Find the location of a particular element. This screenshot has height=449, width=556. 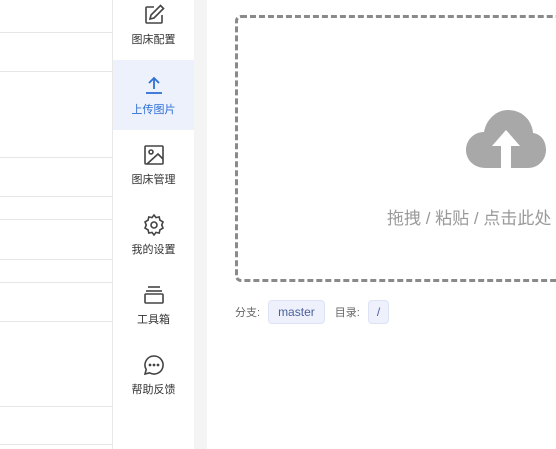

nav-label: 工具箱 is located at coordinates (153, 320).